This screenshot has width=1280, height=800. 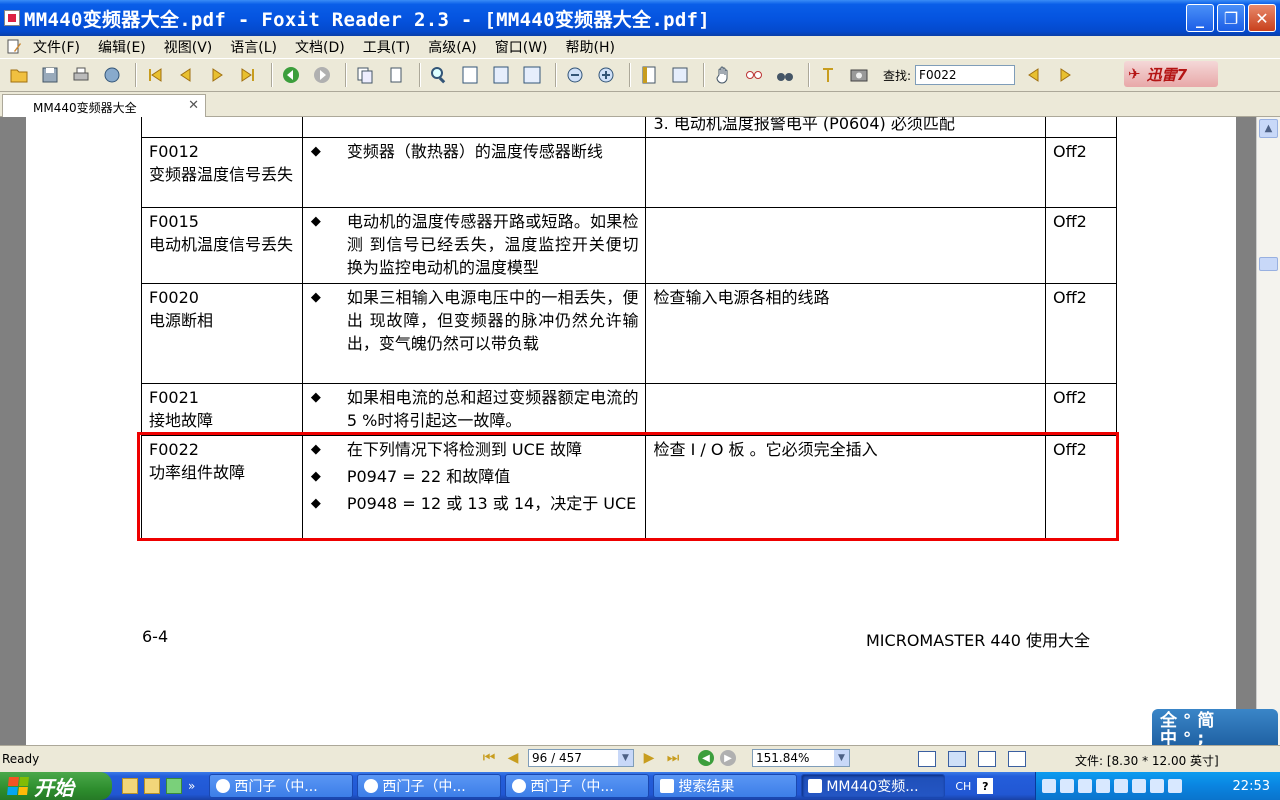 What do you see at coordinates (1103, 786) in the screenshot?
I see `tray-security-icon` at bounding box center [1103, 786].